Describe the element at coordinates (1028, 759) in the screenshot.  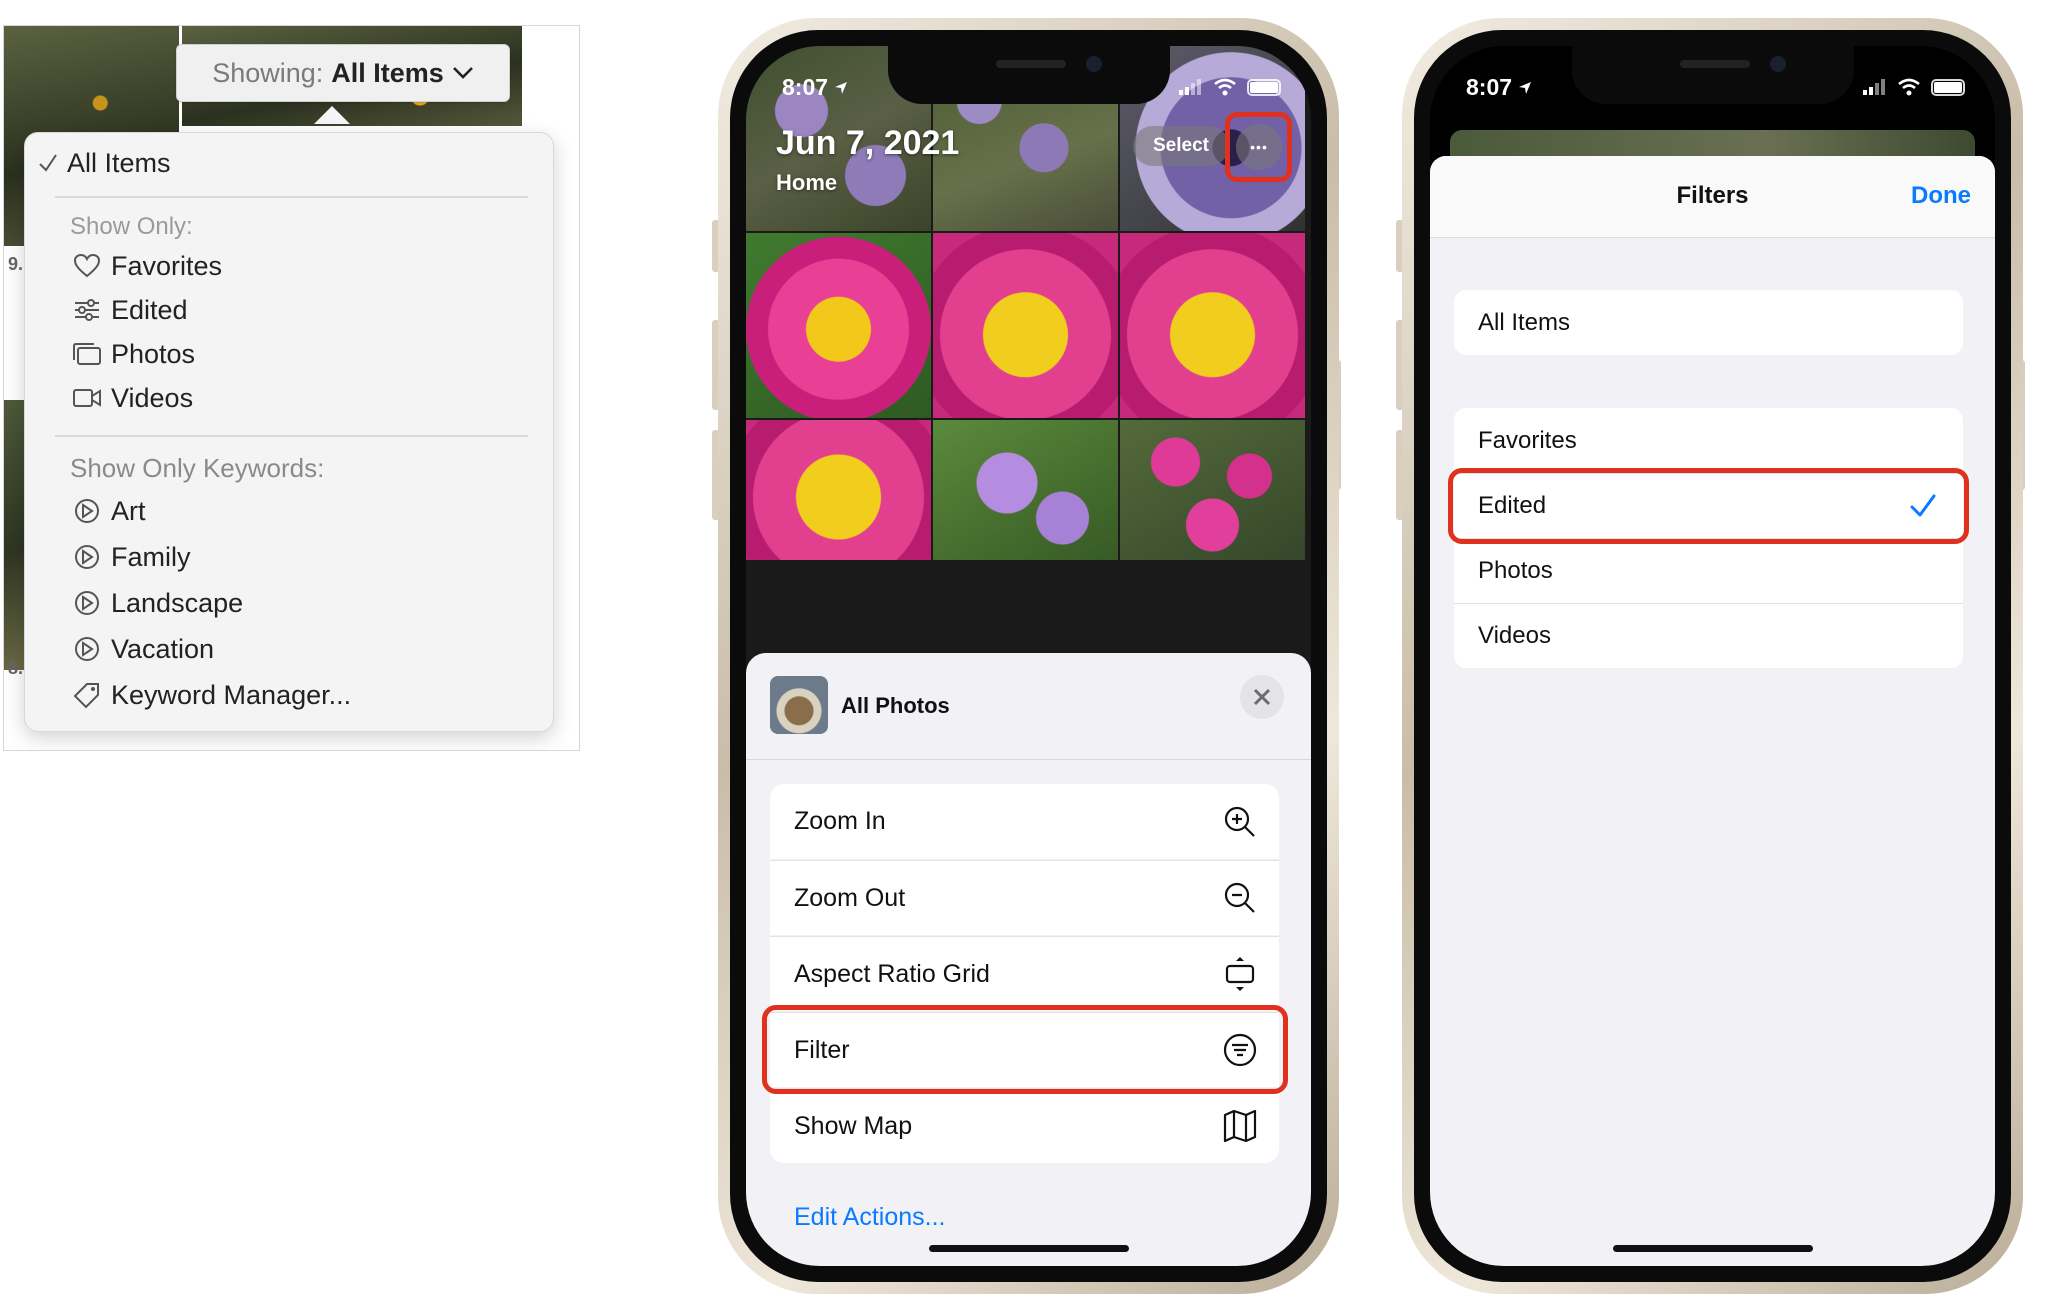
I see `sheet-divider` at that location.